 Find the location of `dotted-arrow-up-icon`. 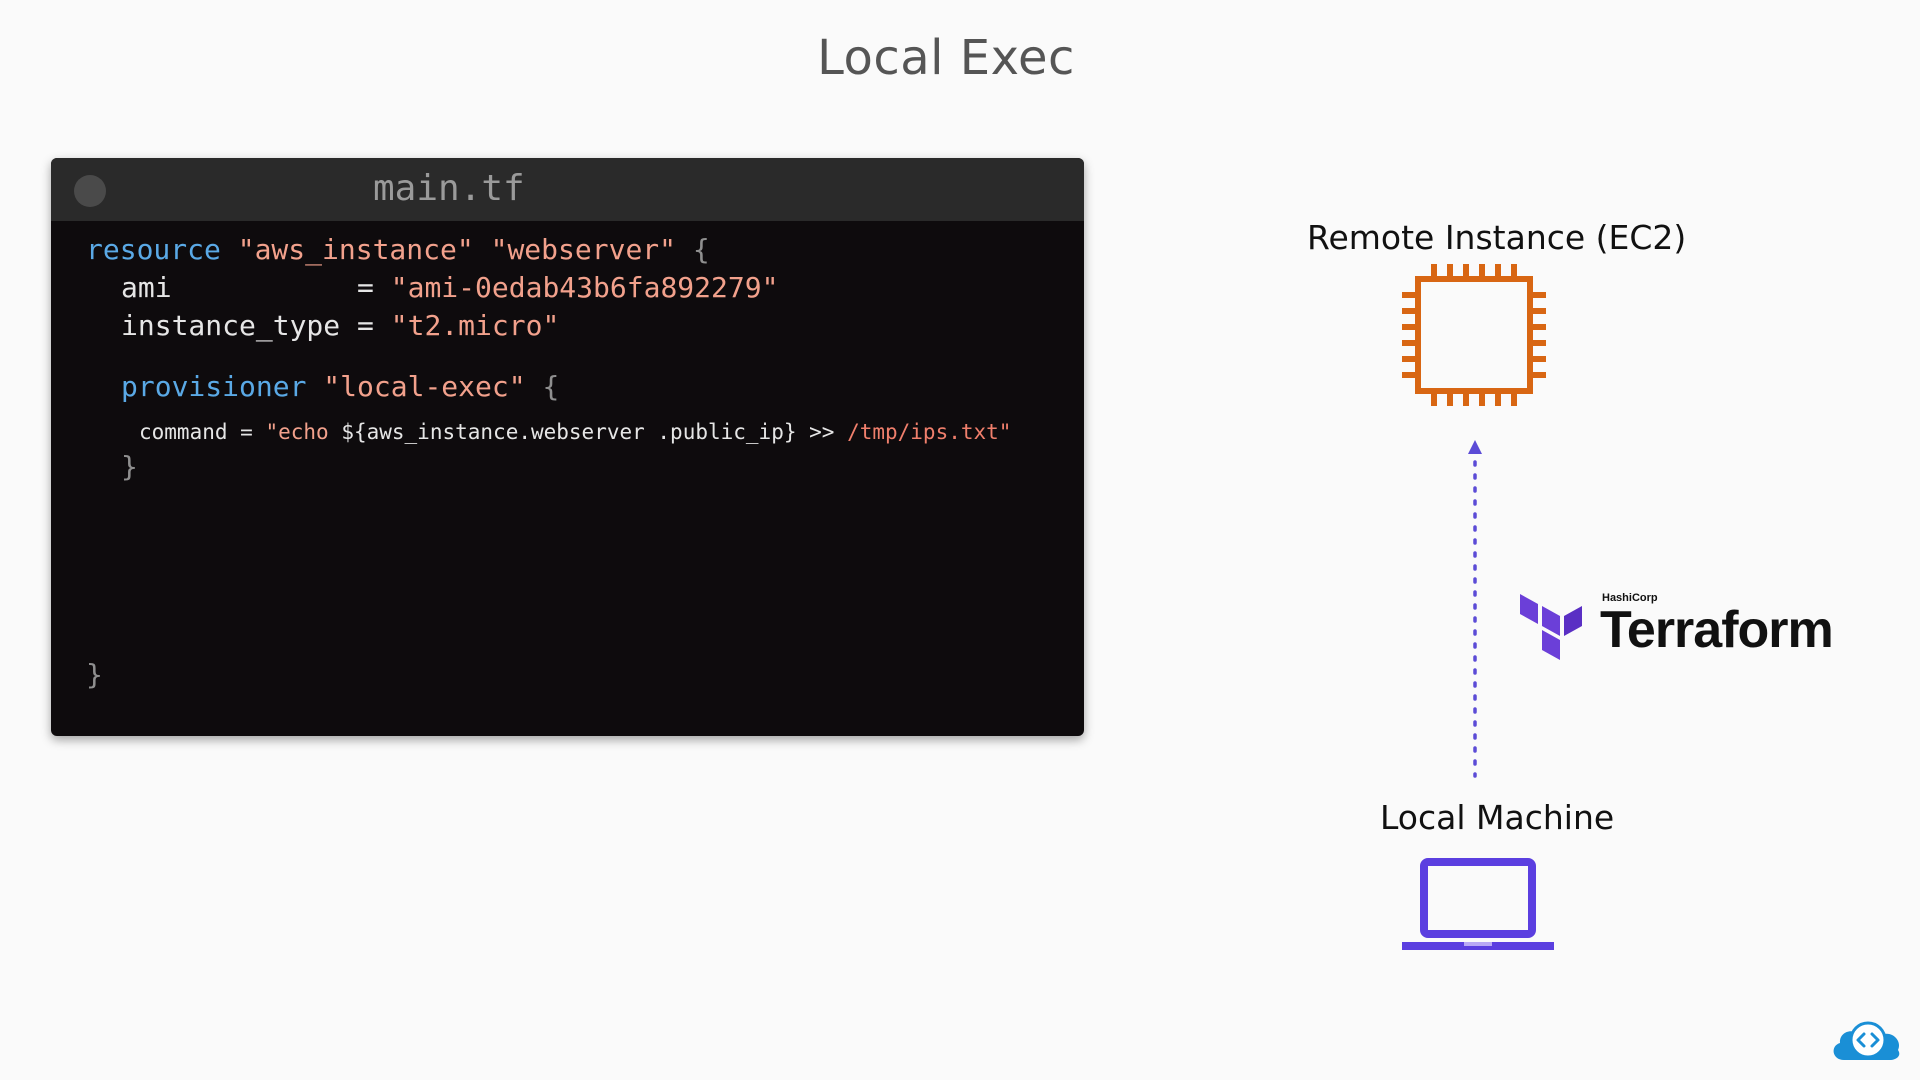

dotted-arrow-up-icon is located at coordinates (1475, 609).